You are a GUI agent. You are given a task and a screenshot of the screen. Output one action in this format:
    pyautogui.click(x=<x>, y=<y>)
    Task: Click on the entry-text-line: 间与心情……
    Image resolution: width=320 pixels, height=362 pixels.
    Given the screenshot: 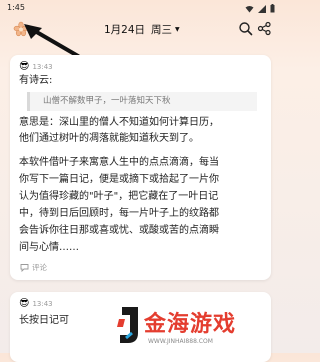 What is the action you would take?
    pyautogui.click(x=49, y=247)
    